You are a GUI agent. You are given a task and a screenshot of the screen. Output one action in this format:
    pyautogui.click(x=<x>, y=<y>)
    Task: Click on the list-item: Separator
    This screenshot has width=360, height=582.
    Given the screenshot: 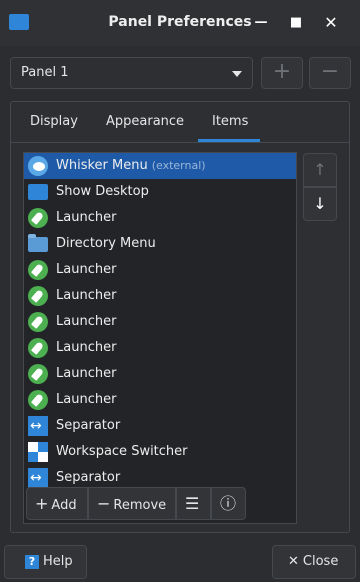 What is the action you would take?
    pyautogui.click(x=160, y=426)
    